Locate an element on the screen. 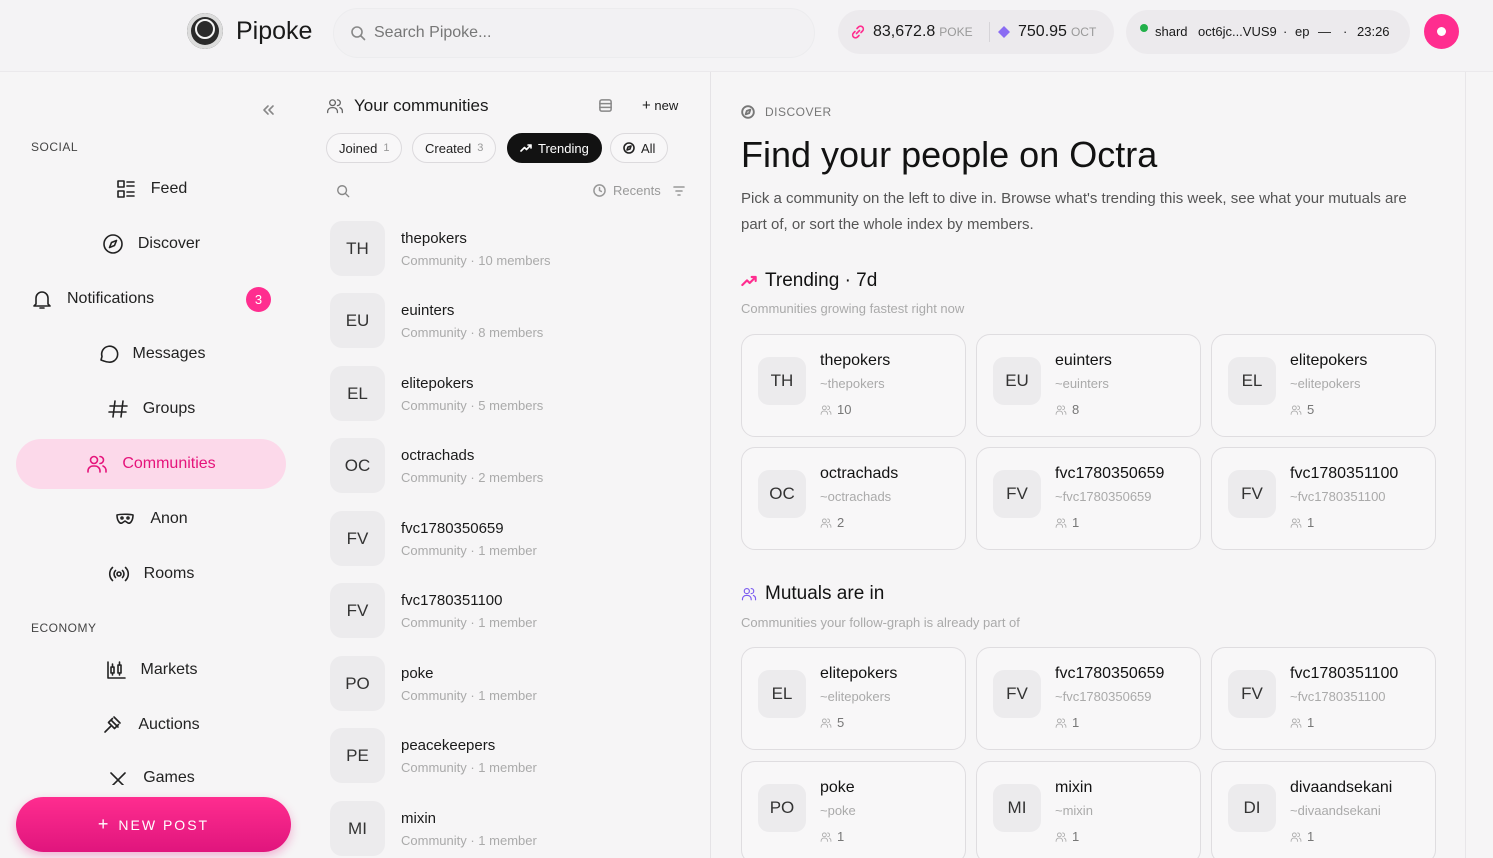  chip-label: All is located at coordinates (648, 148).